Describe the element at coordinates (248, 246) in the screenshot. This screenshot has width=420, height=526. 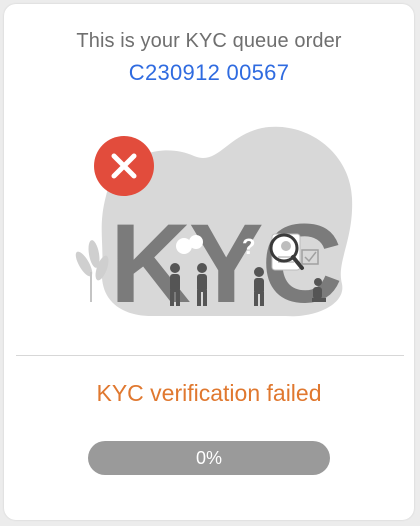
I see `question-mark-icon: ?` at that location.